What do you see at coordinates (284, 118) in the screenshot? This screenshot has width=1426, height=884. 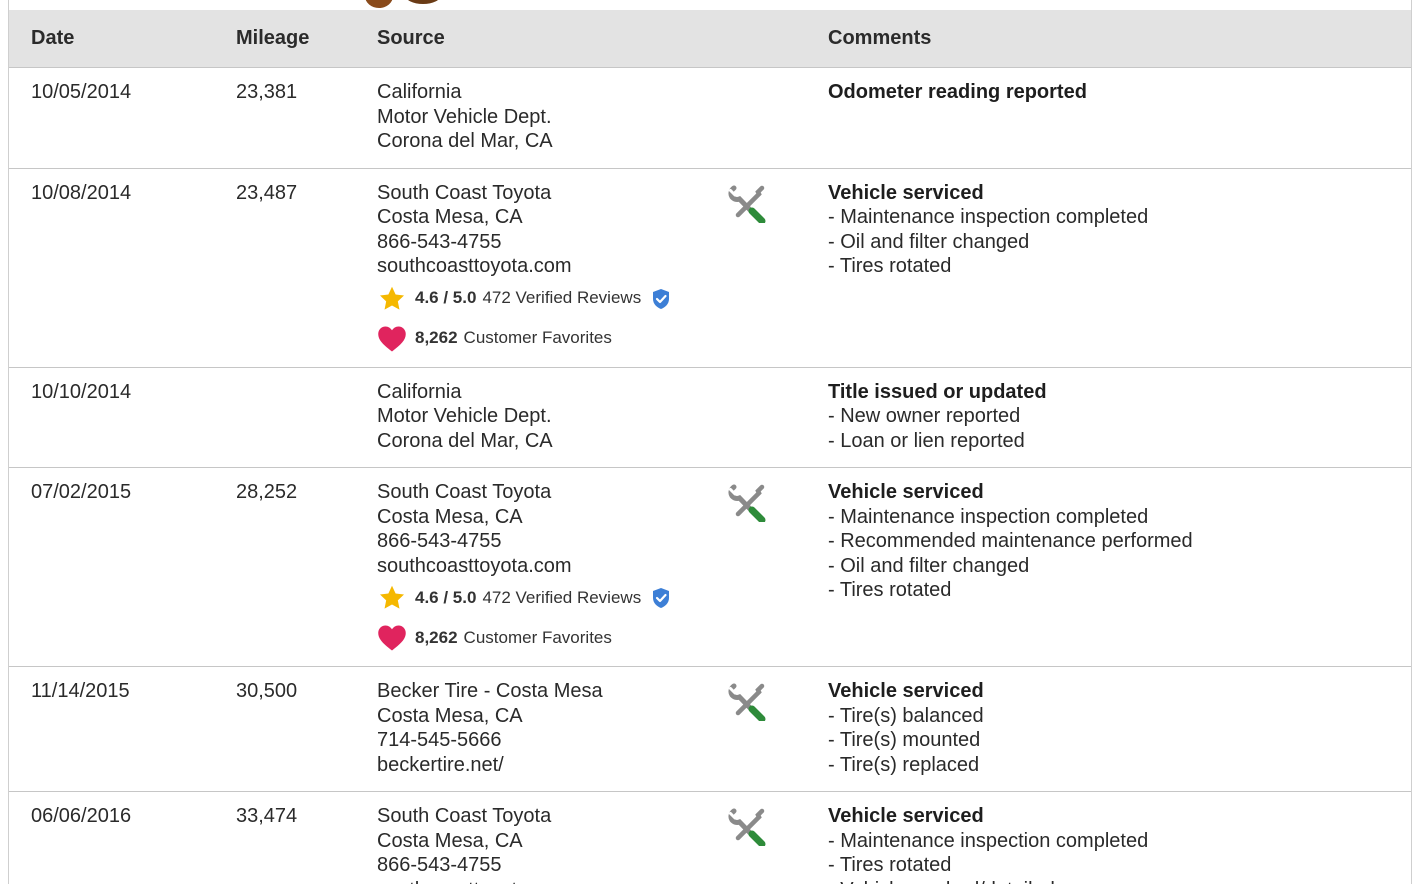 I see `mileage-cell: 23,381` at bounding box center [284, 118].